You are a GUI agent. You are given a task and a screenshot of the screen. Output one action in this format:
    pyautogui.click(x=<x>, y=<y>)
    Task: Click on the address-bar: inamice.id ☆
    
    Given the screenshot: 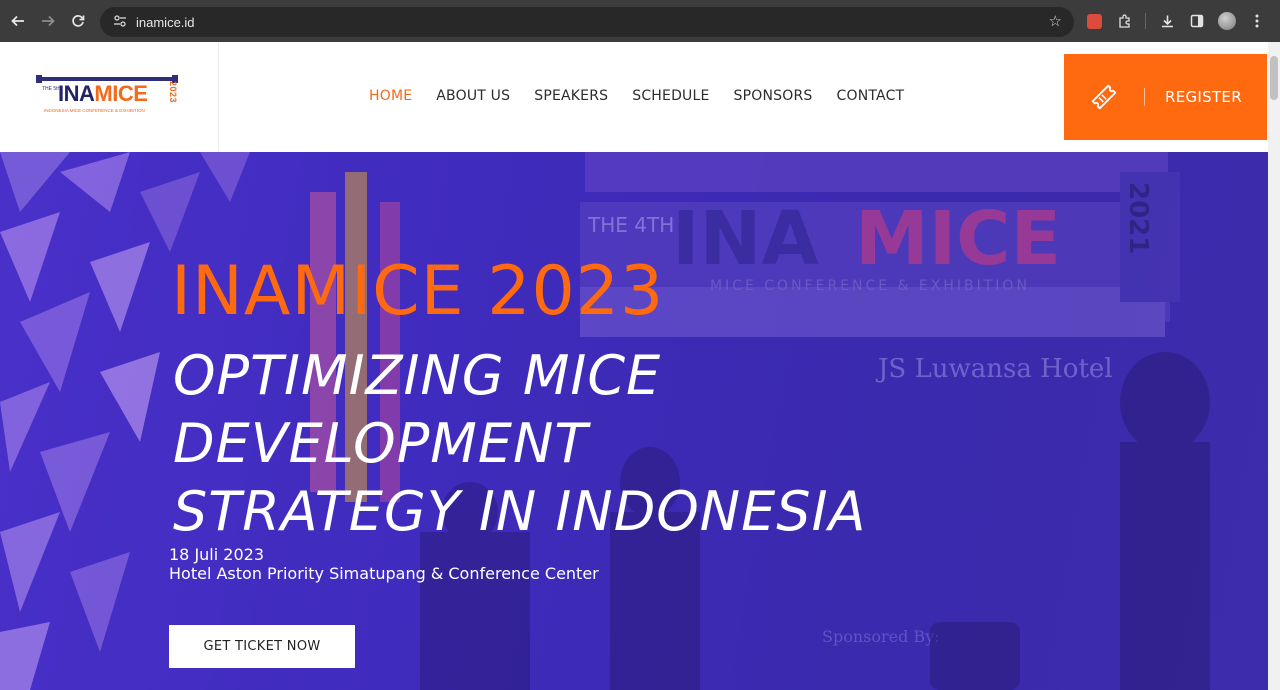 What is the action you would take?
    pyautogui.click(x=587, y=22)
    